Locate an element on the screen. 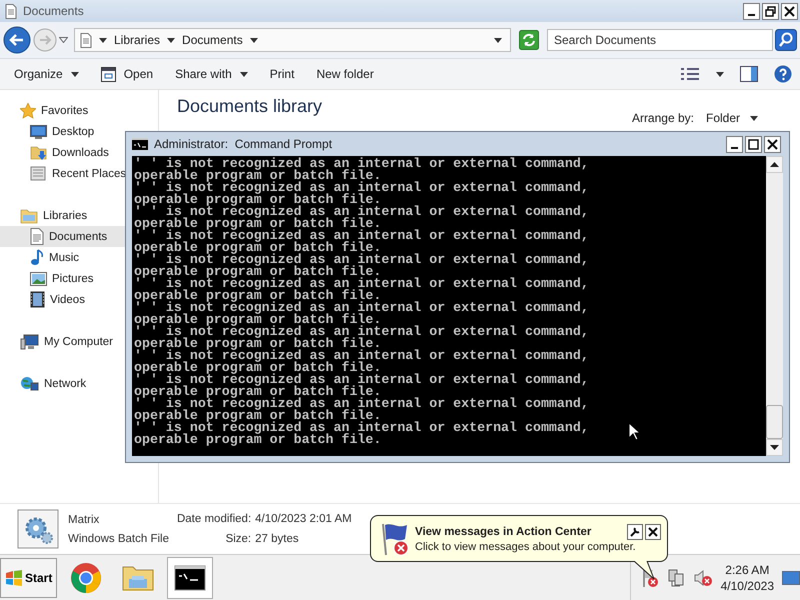 The height and width of the screenshot is (600, 800). library-folder-icon is located at coordinates (29, 216).